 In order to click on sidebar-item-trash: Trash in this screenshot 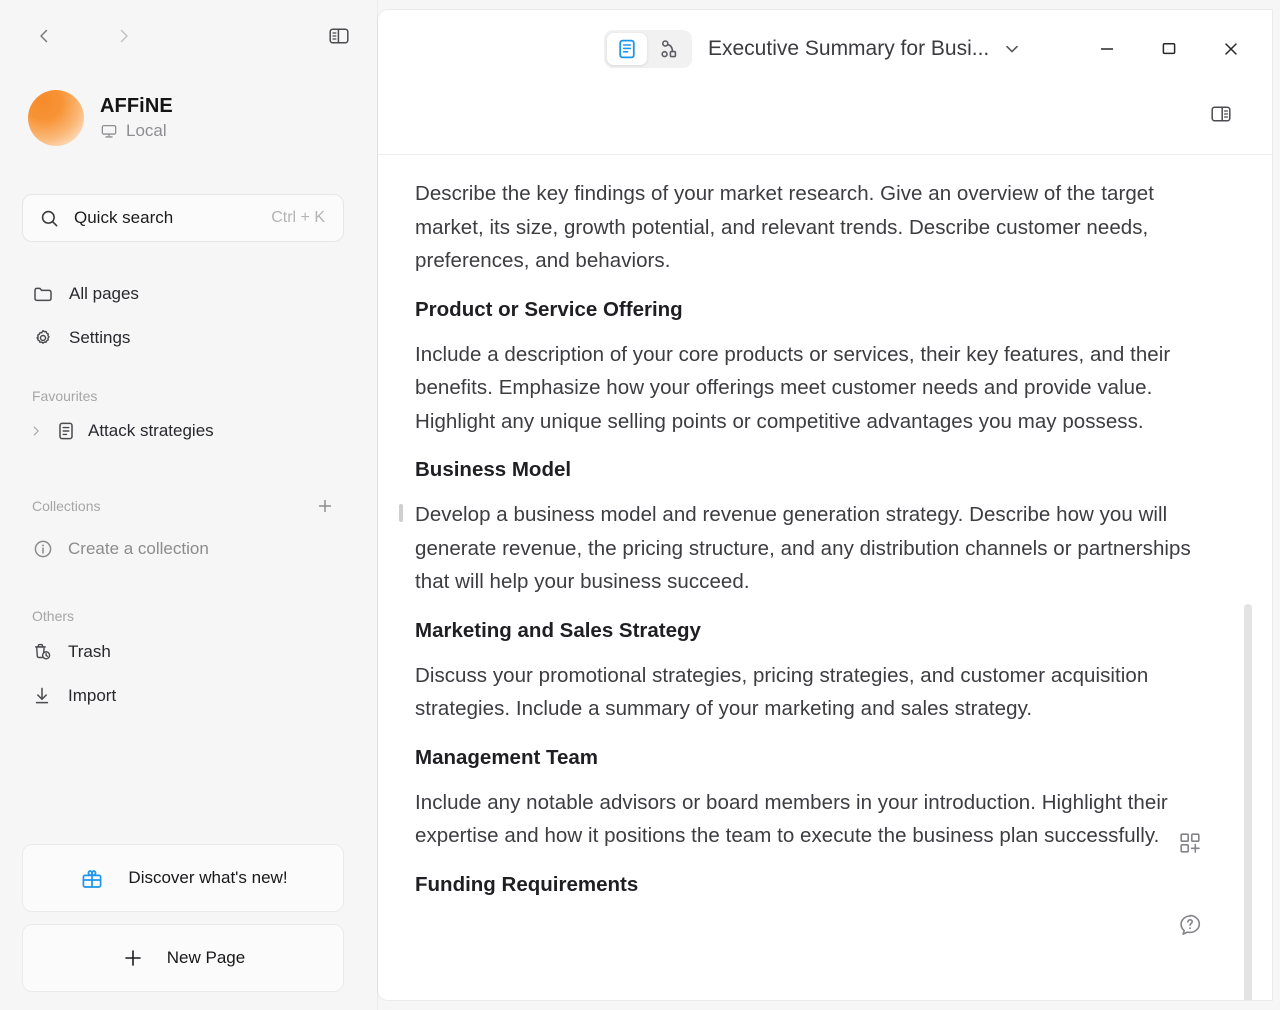, I will do `click(183, 652)`.